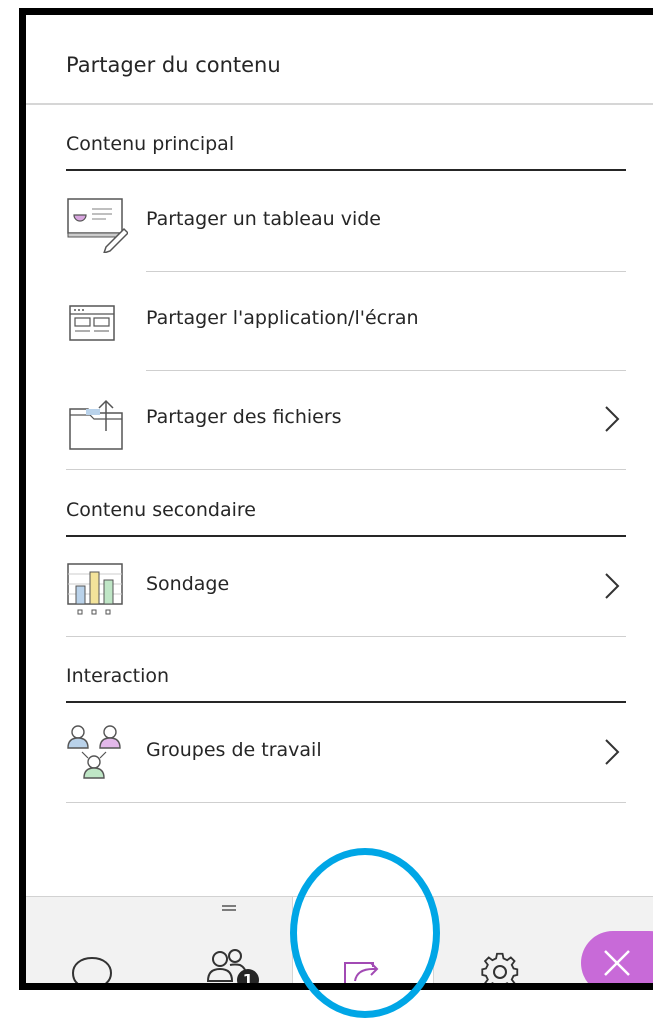 The image size is (653, 1026). I want to click on close-button, so click(617, 957).